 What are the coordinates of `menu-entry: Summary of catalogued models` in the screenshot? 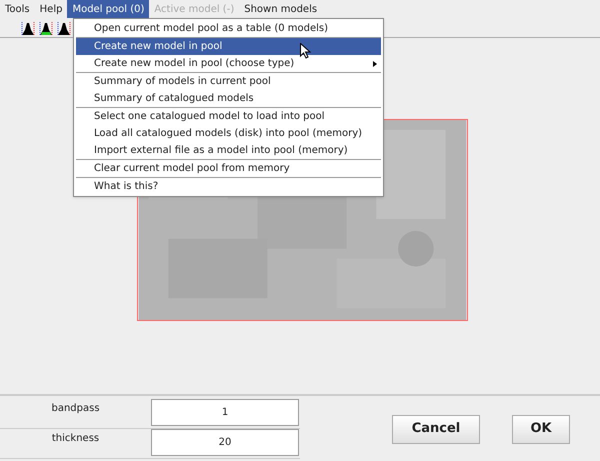 It's located at (228, 98).